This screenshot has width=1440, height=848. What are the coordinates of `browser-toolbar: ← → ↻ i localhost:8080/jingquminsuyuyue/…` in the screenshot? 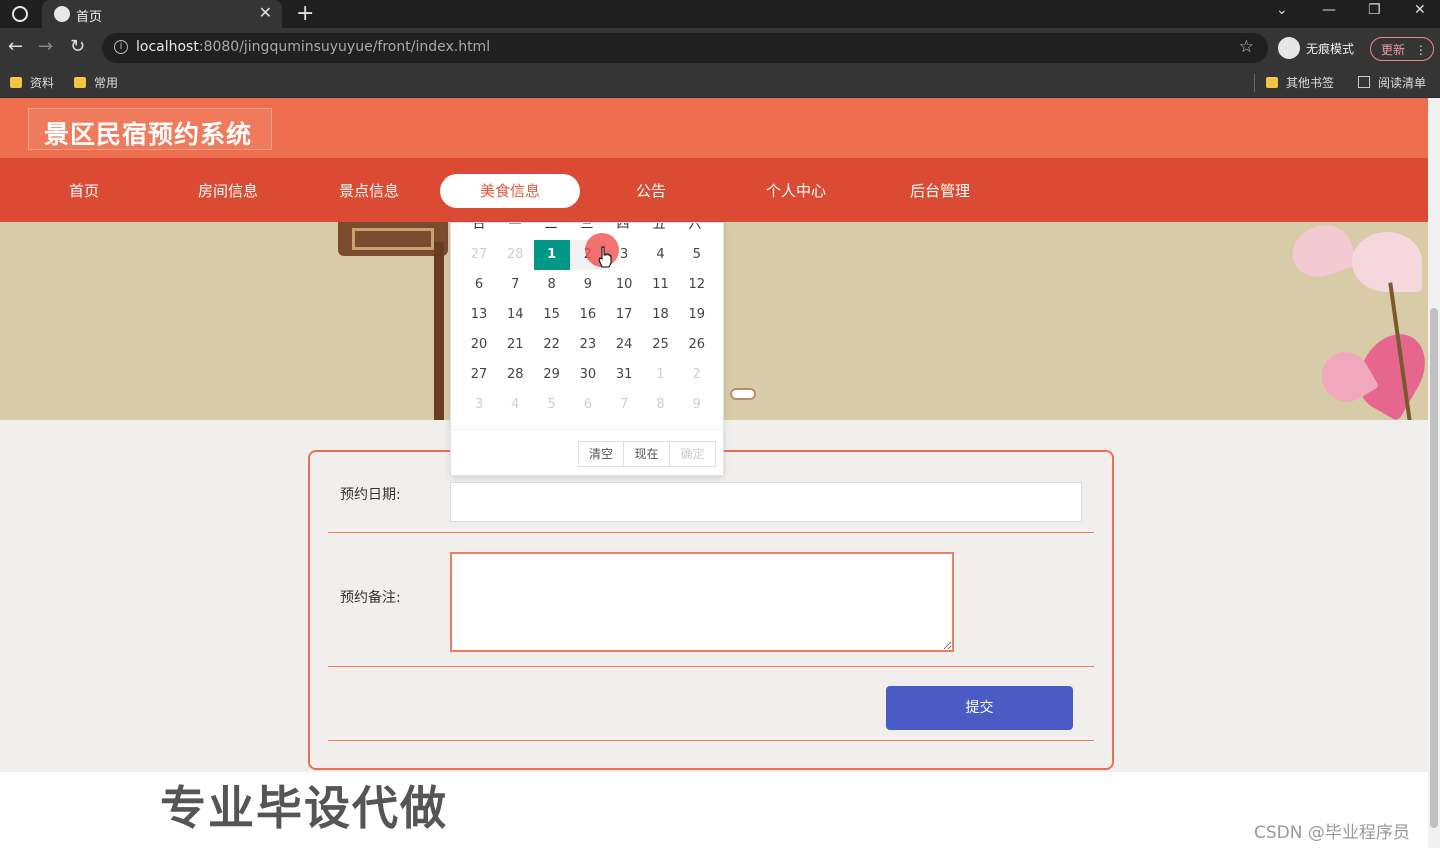 It's located at (720, 48).